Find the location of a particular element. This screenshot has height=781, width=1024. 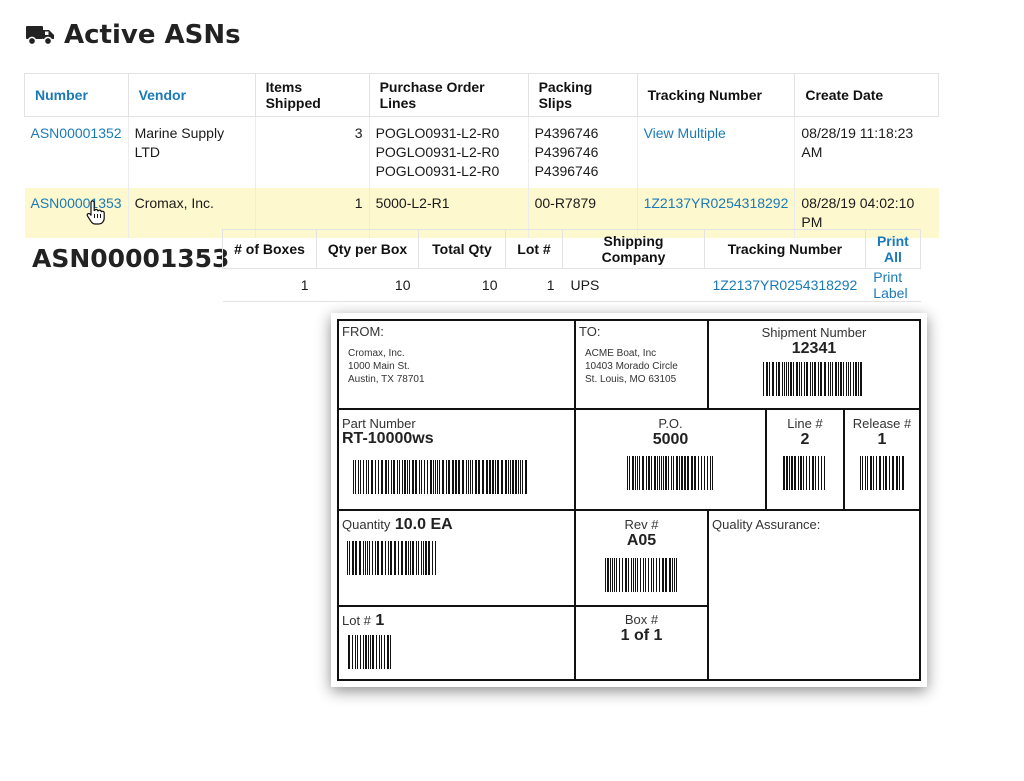

address-line: 10403 Morado Circle is located at coordinates (631, 366).